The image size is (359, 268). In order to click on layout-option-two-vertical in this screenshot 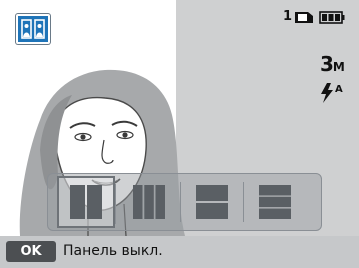, I will do `click(86, 202)`.